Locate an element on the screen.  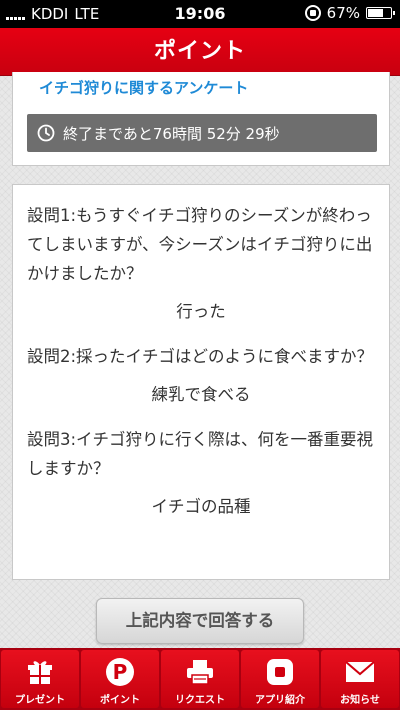
clock-icon is located at coordinates (46, 133).